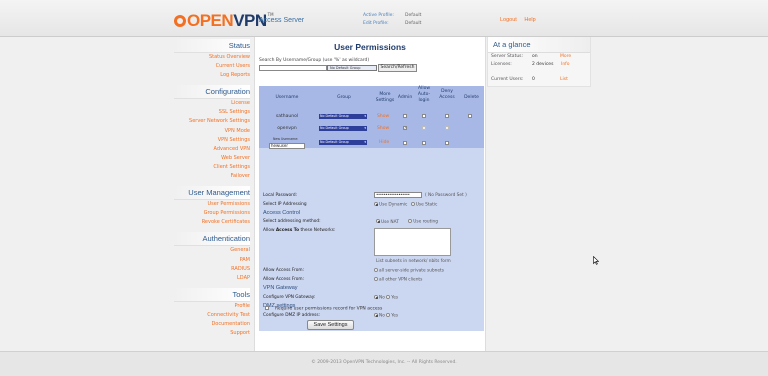 The image size is (768, 376). I want to click on server-status-label: Server Status:, so click(507, 56).